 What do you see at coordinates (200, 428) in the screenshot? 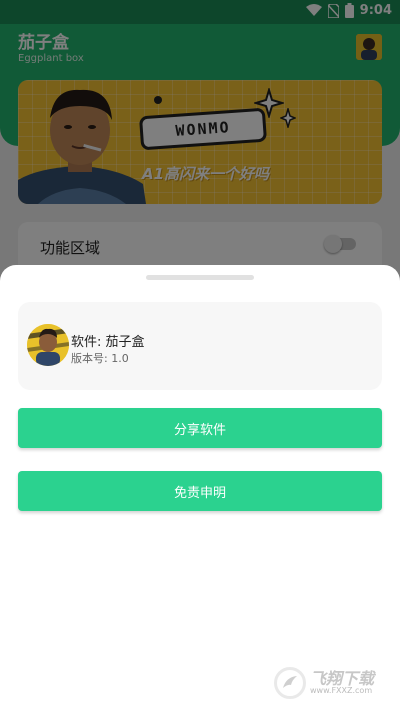
I see `share-app-button: 分享软件` at bounding box center [200, 428].